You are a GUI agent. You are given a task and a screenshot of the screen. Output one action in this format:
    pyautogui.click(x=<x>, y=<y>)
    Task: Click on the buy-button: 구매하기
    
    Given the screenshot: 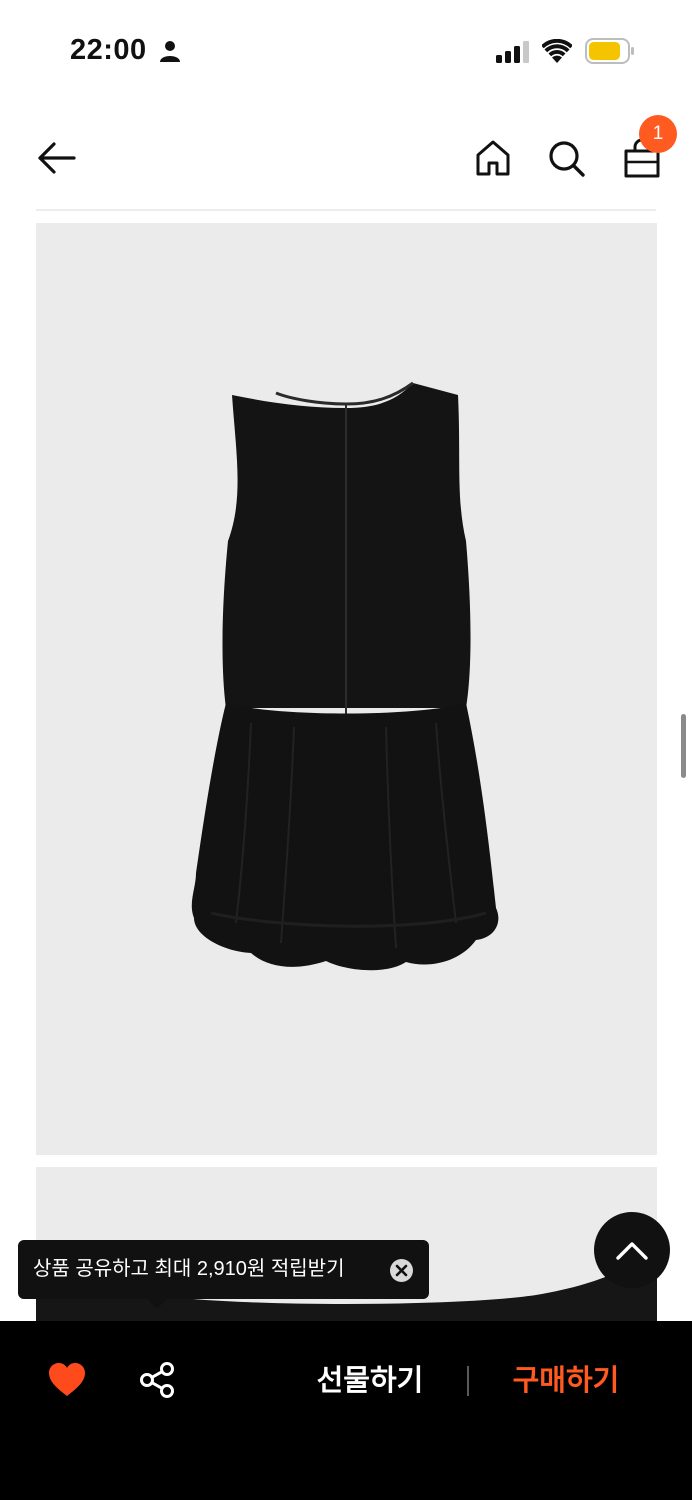 What is the action you would take?
    pyautogui.click(x=566, y=1381)
    